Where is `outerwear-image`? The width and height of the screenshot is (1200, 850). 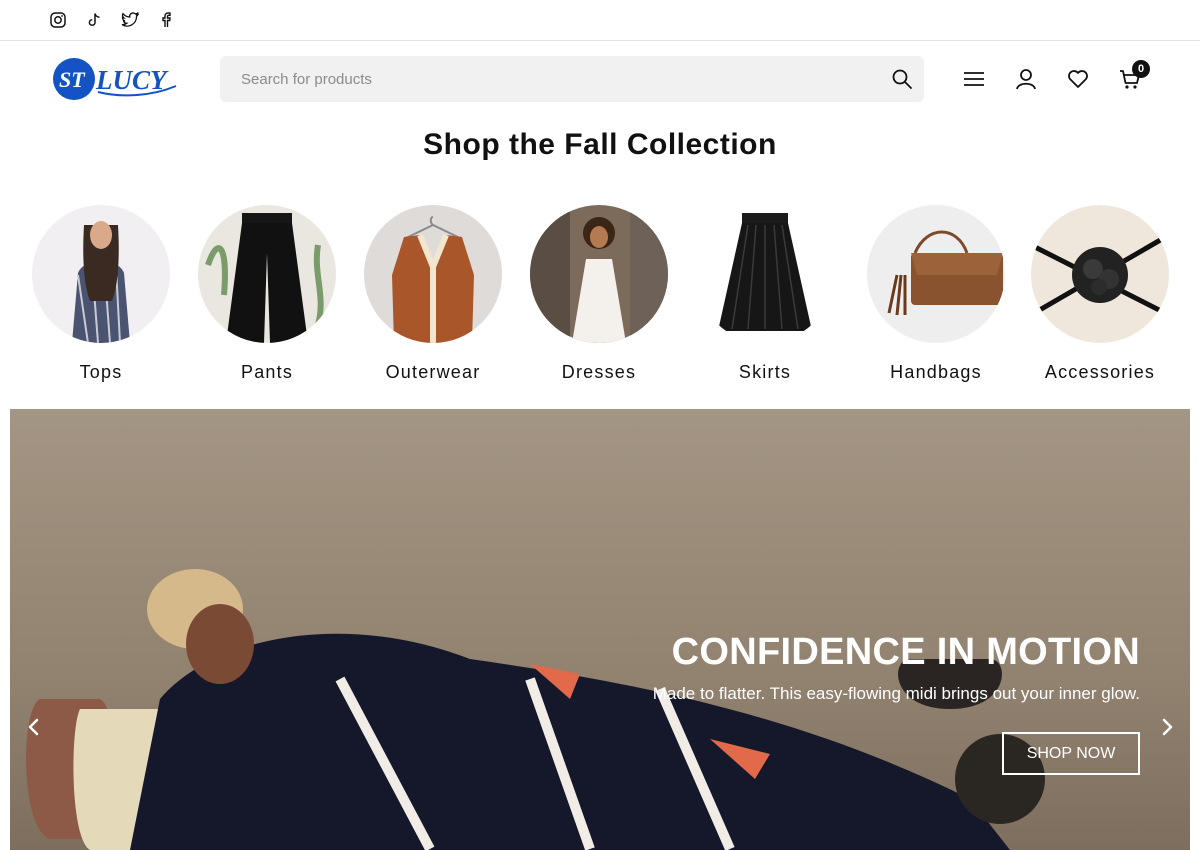 outerwear-image is located at coordinates (433, 274).